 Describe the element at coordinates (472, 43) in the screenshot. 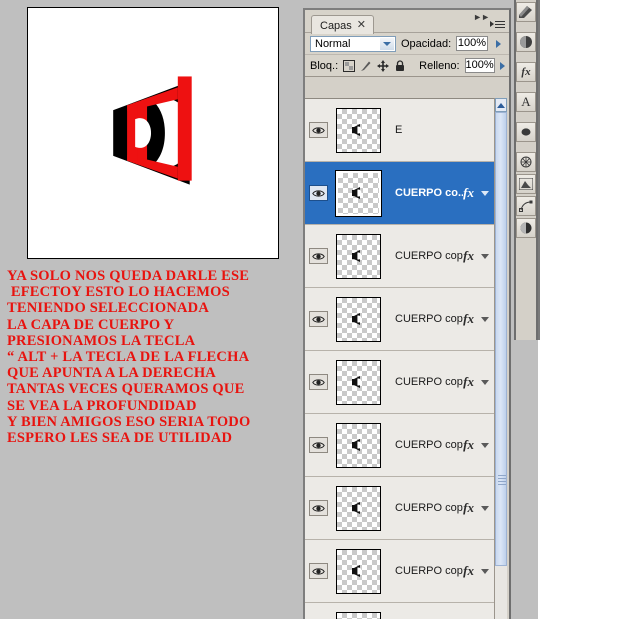

I see `opacity-input: 100%` at that location.